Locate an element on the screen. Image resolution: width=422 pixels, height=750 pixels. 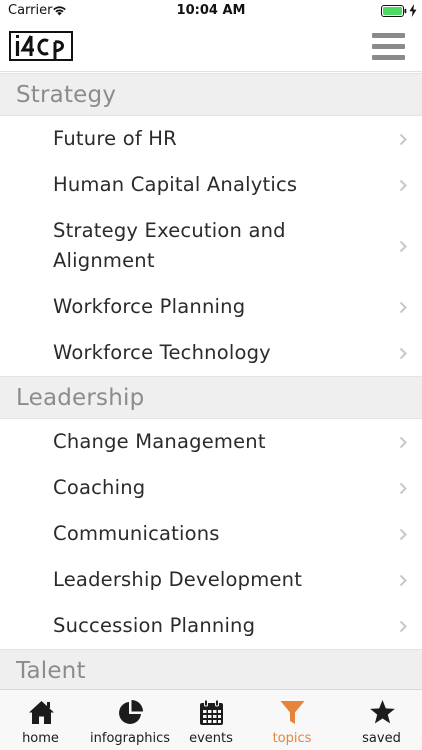
section-title: Strategy is located at coordinates (66, 94).